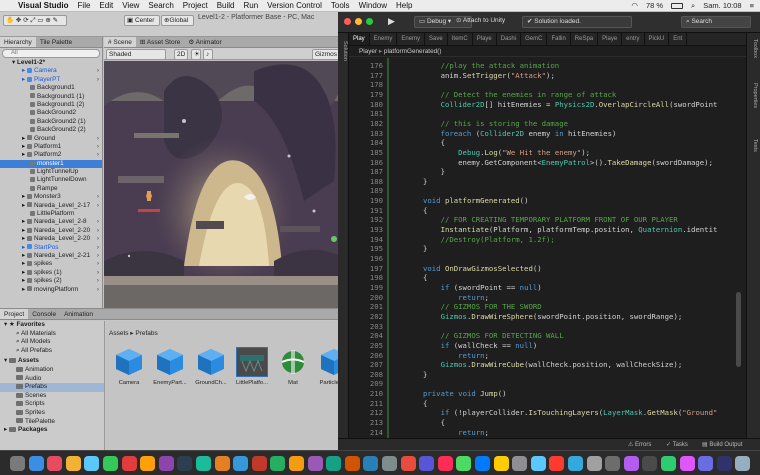  What do you see at coordinates (51, 53) in the screenshot?
I see `hierarchy-search-input: All` at bounding box center [51, 53].